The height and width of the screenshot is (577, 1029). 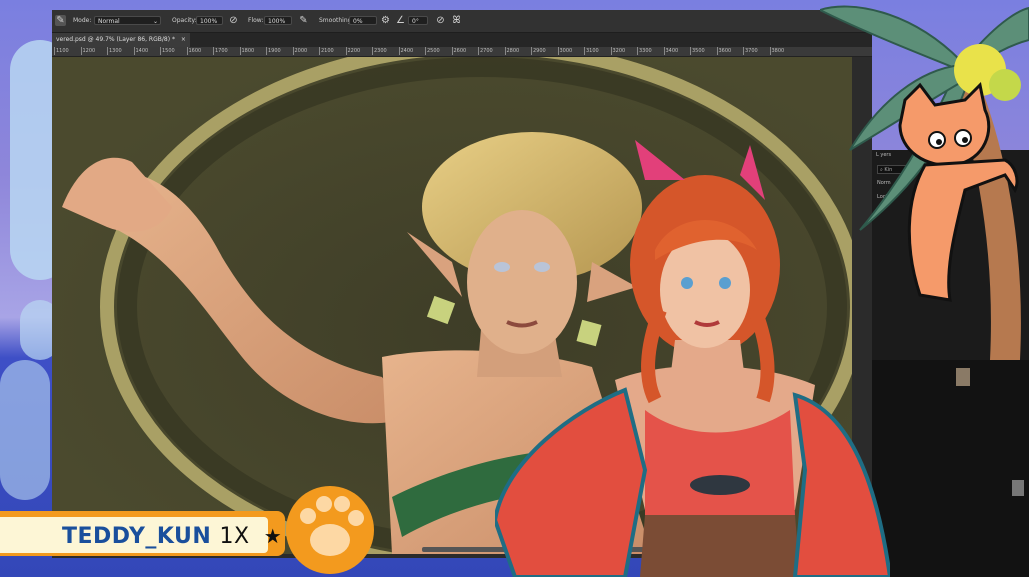 I want to click on opacity-label: Opacity:, so click(x=184, y=20).